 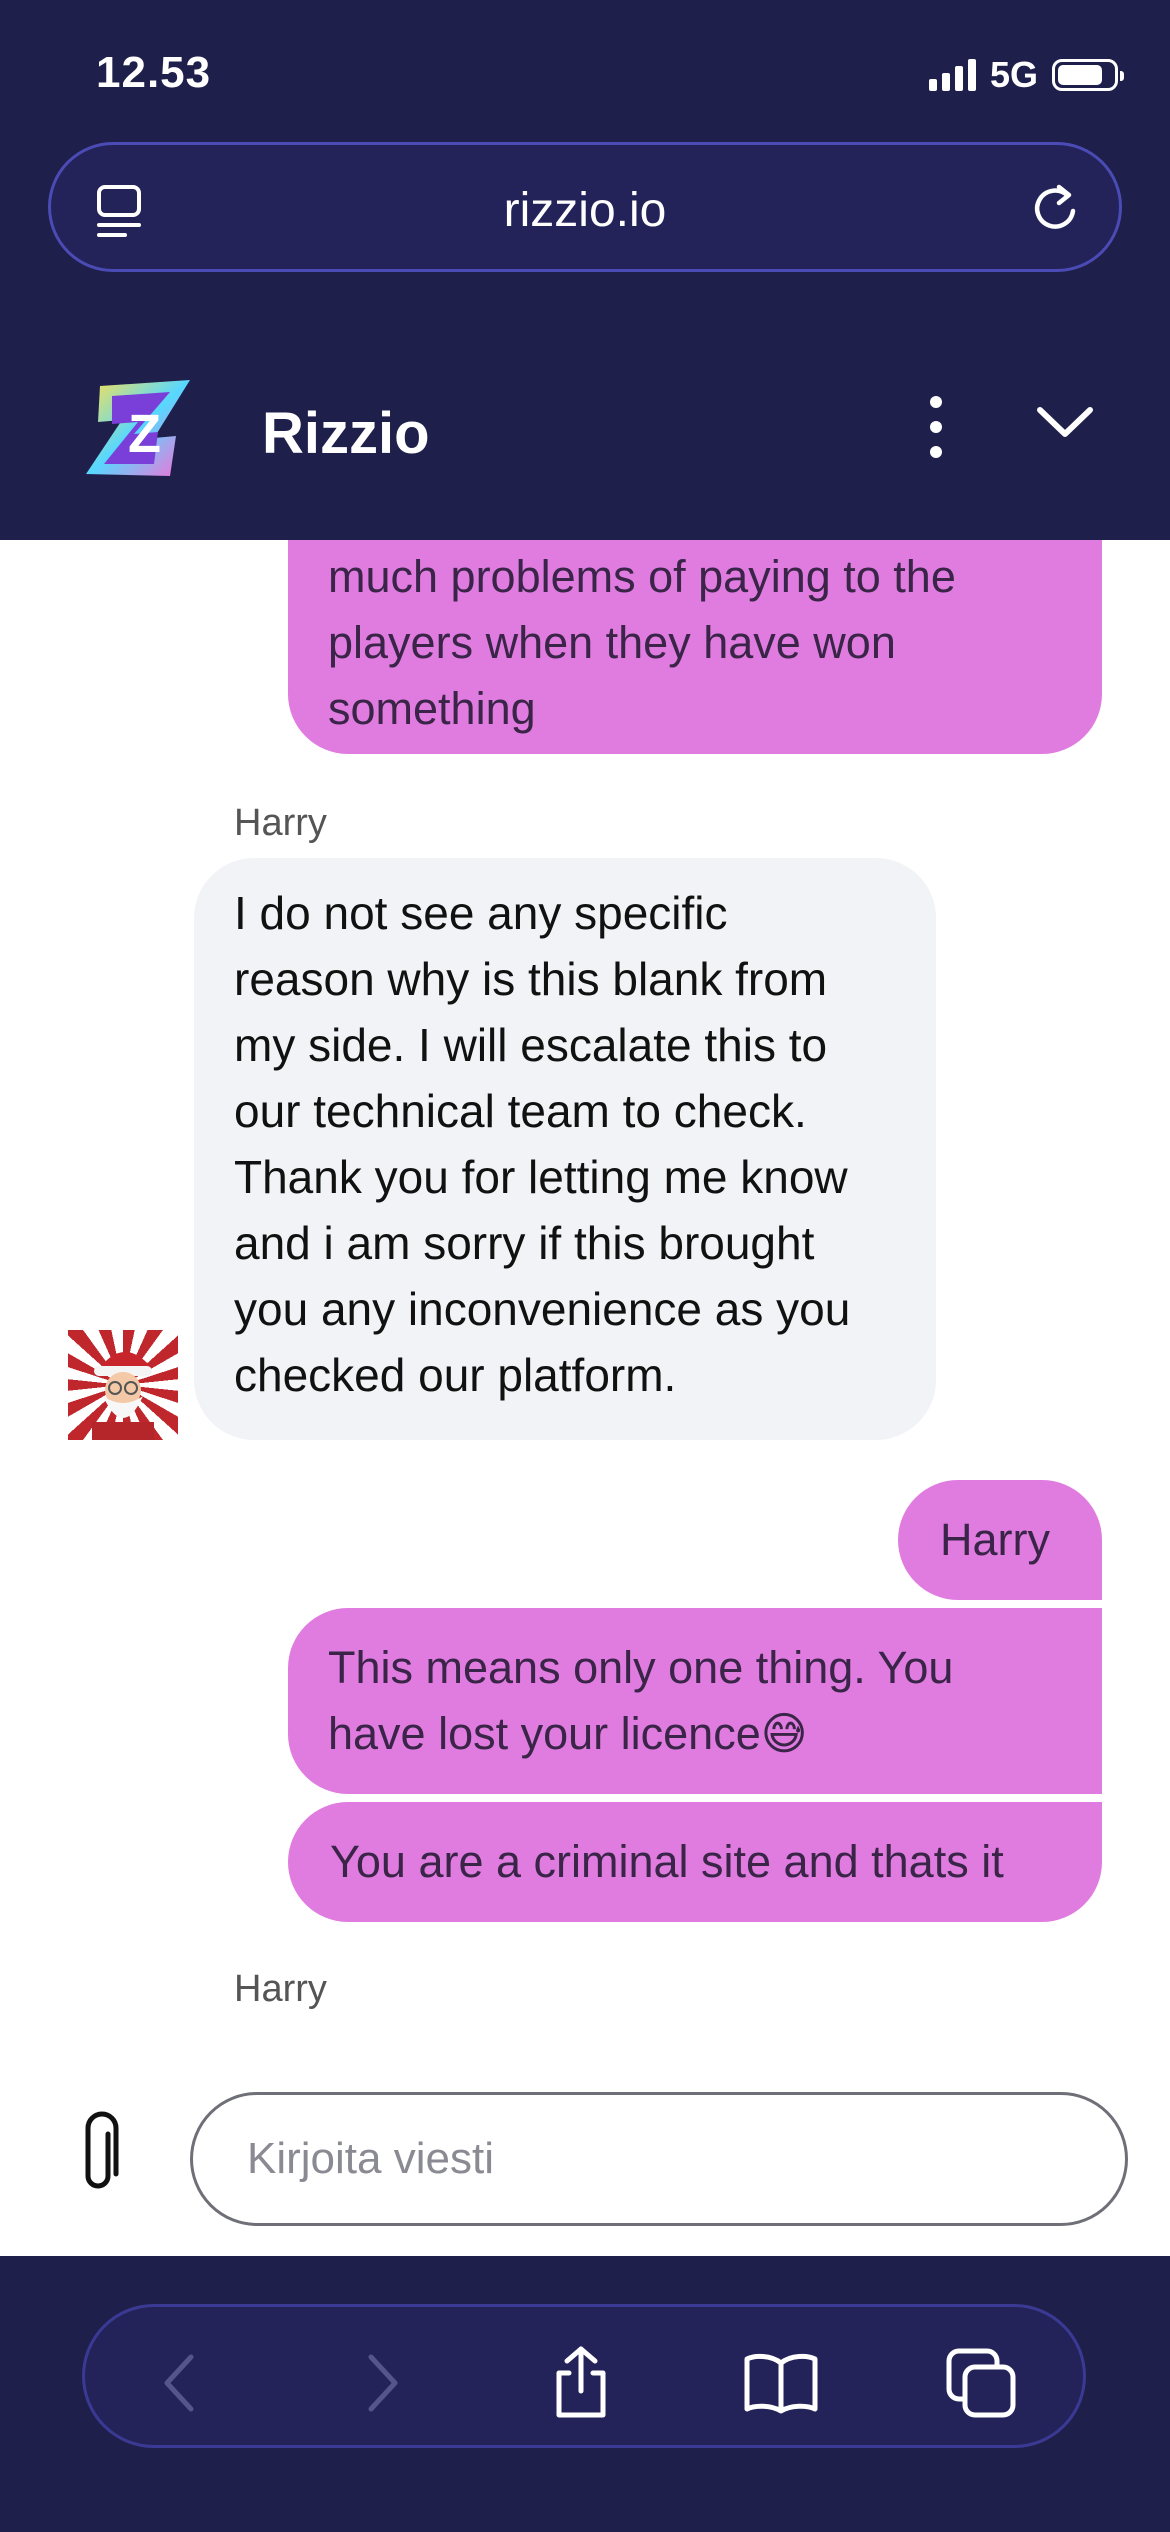 I want to click on battery-icon, so click(x=1088, y=75).